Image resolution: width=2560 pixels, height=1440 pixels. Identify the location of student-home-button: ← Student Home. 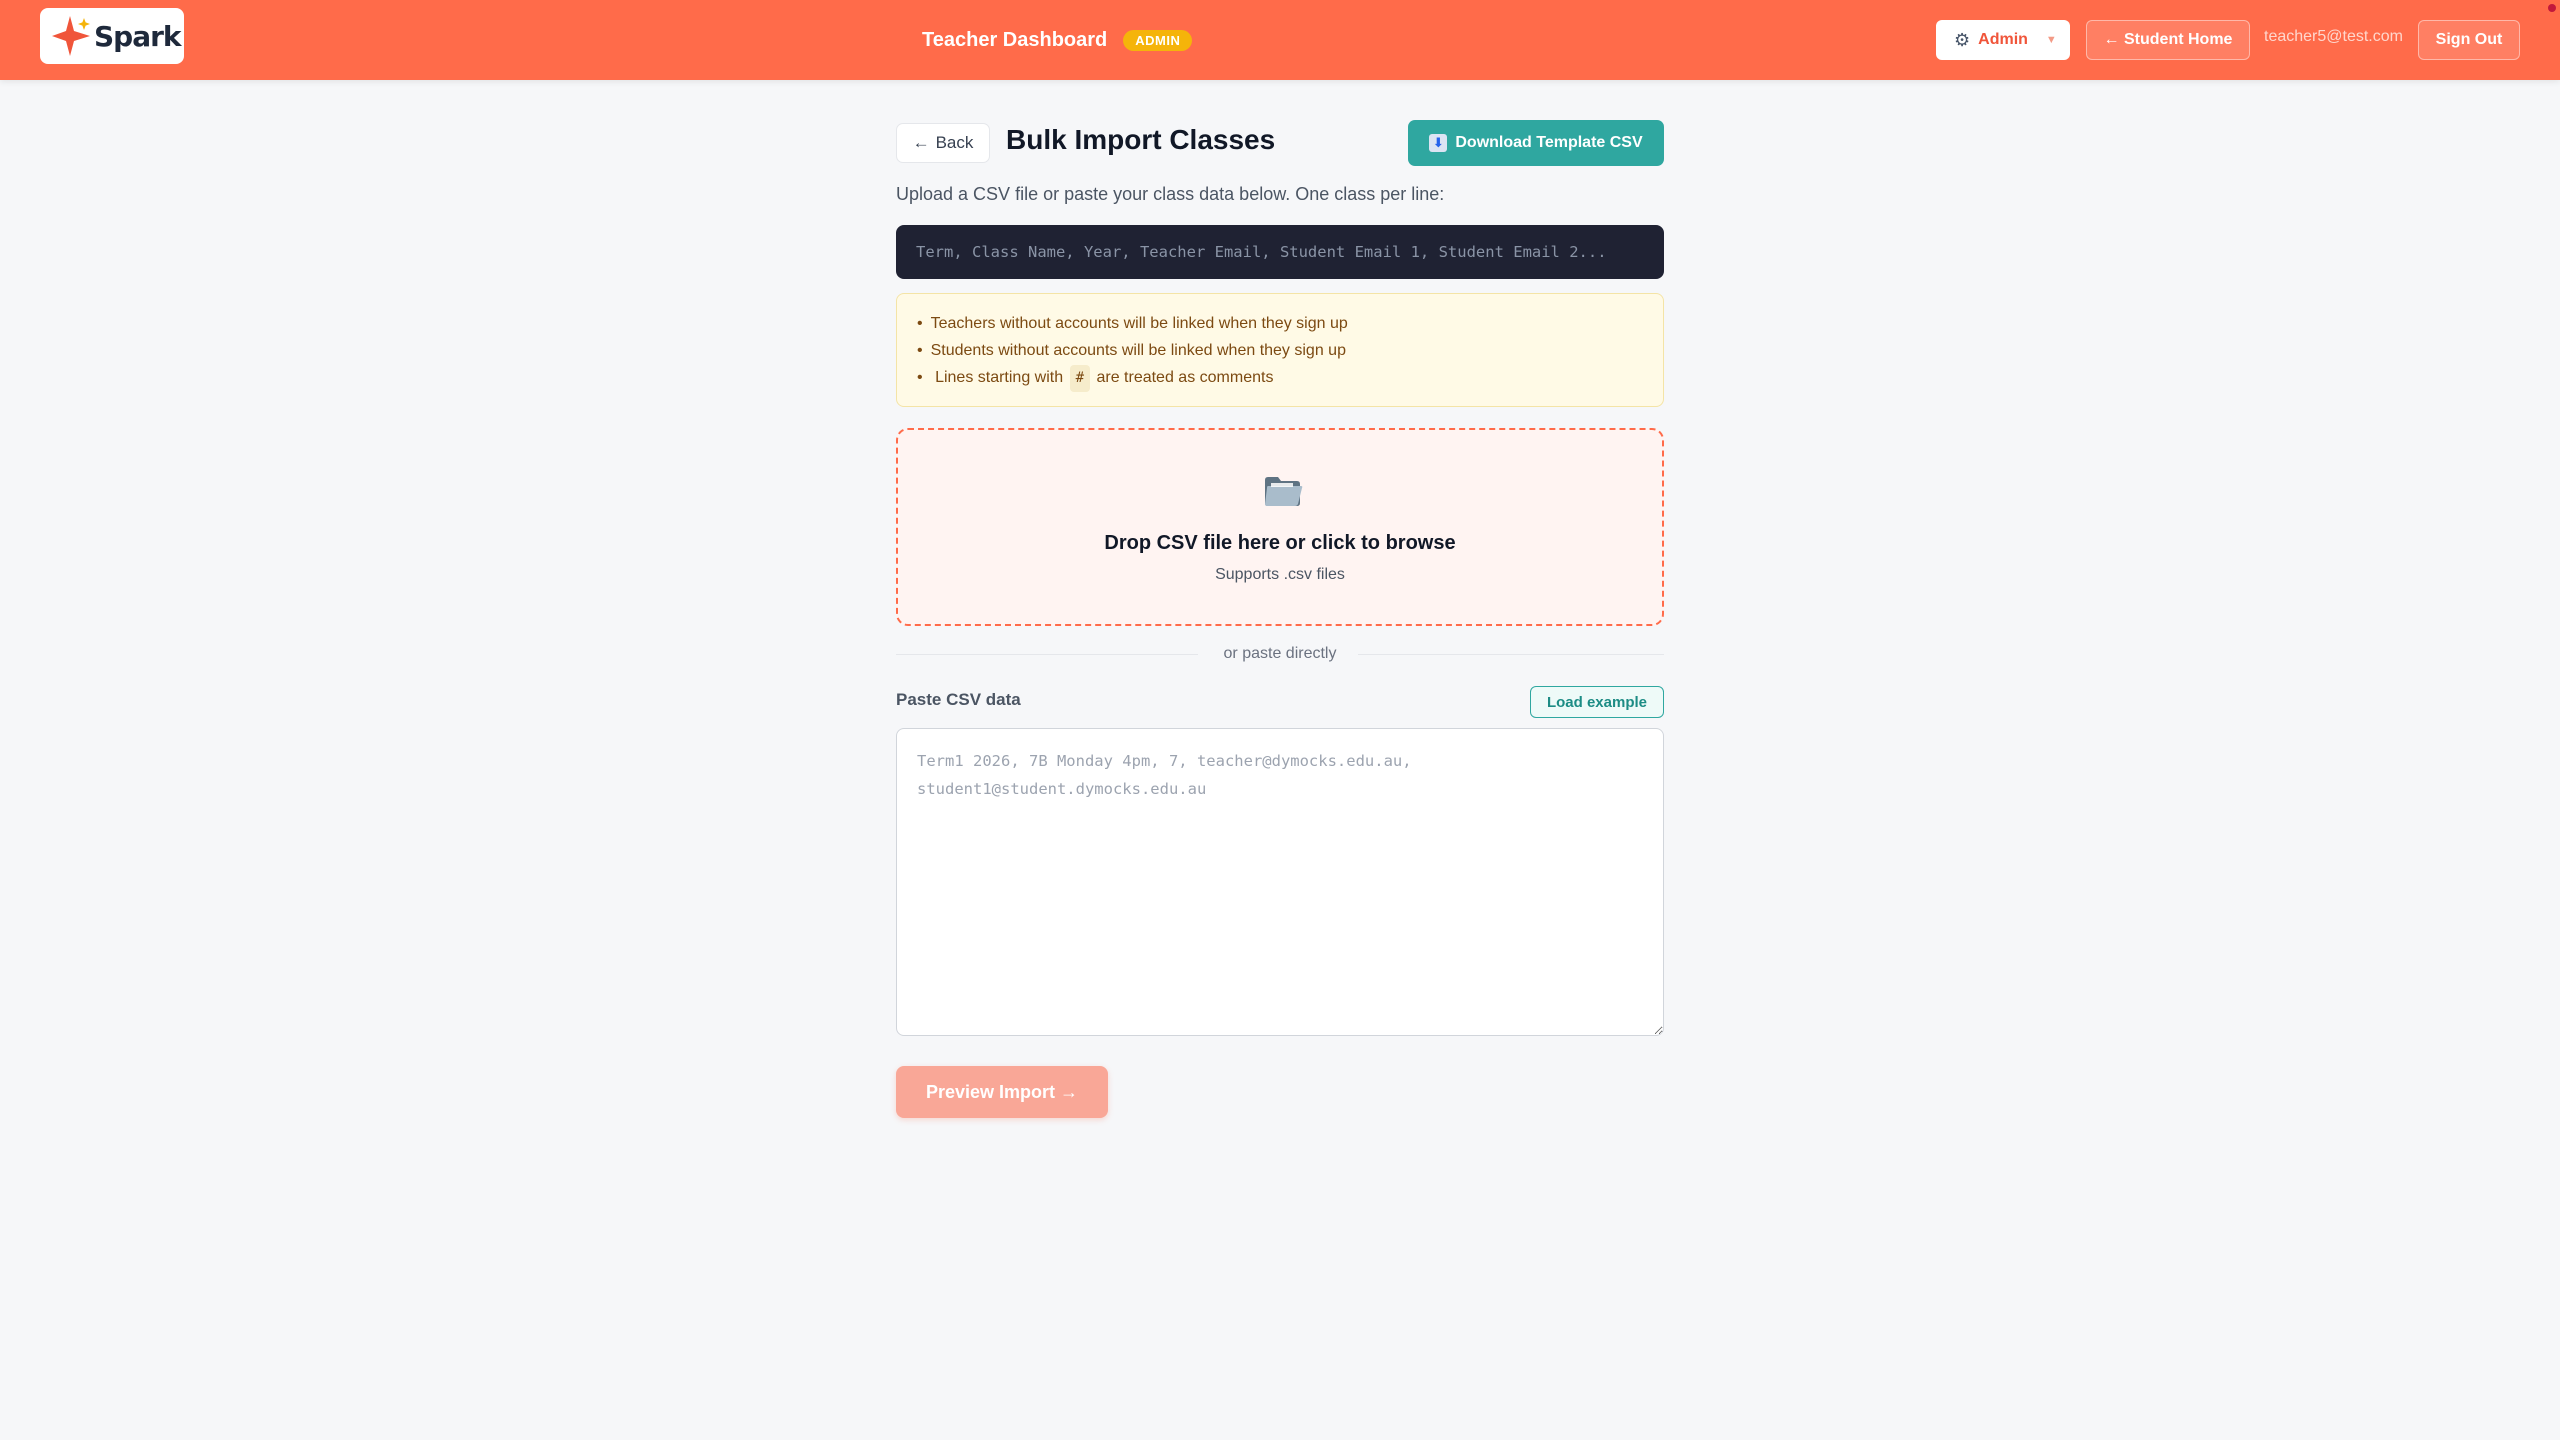
(2168, 40).